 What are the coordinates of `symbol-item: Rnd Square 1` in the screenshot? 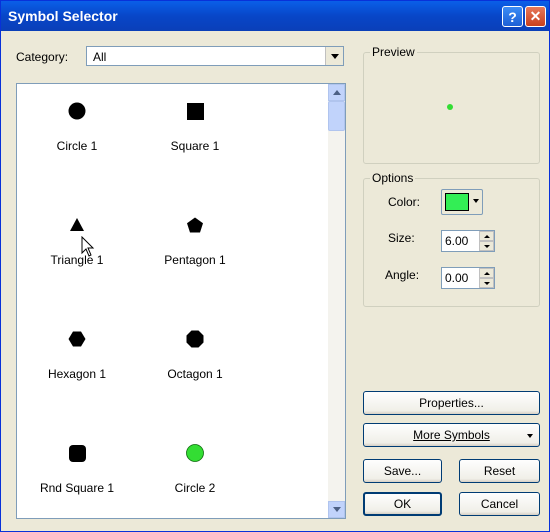 It's located at (77, 469).